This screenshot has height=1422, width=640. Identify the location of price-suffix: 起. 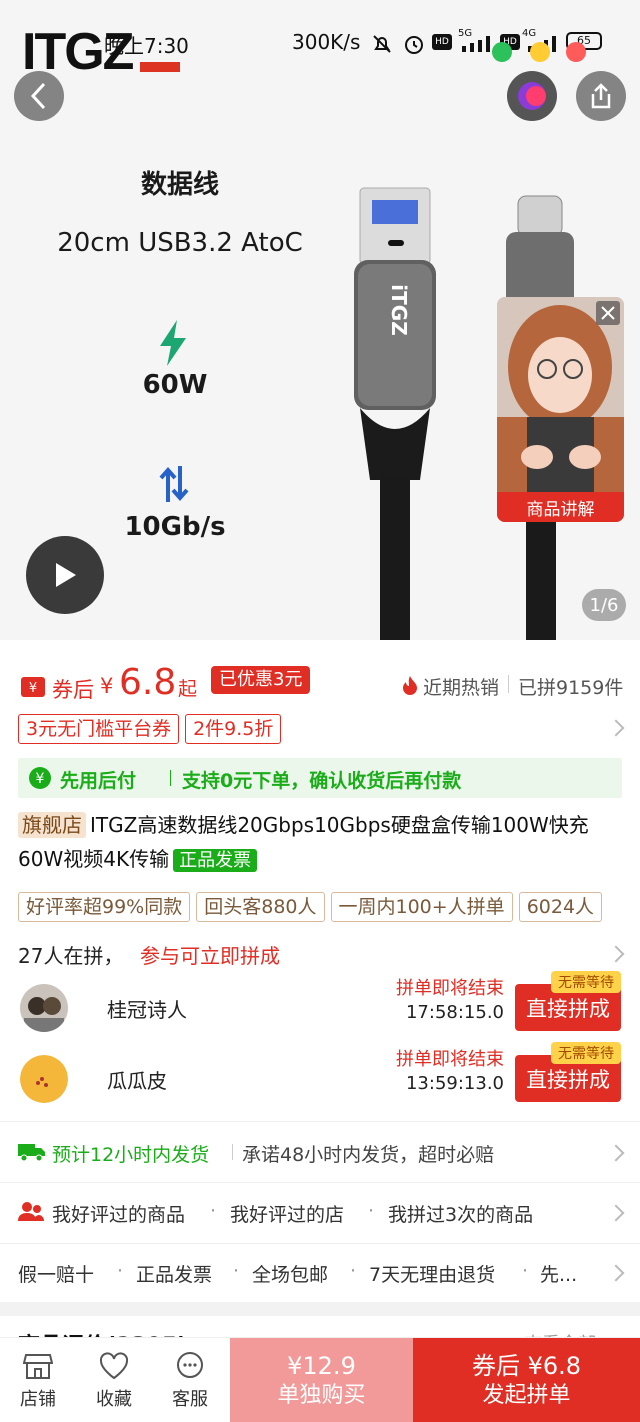
(188, 689).